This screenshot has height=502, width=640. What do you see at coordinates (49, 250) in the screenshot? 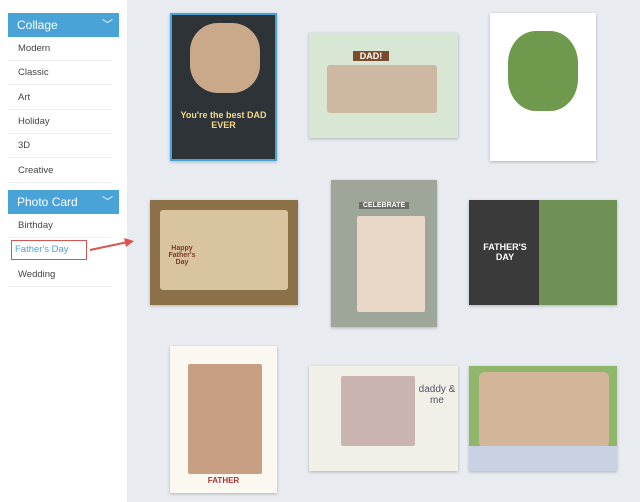
I see `sidebar-item-fathers-day: Father's Day` at bounding box center [49, 250].